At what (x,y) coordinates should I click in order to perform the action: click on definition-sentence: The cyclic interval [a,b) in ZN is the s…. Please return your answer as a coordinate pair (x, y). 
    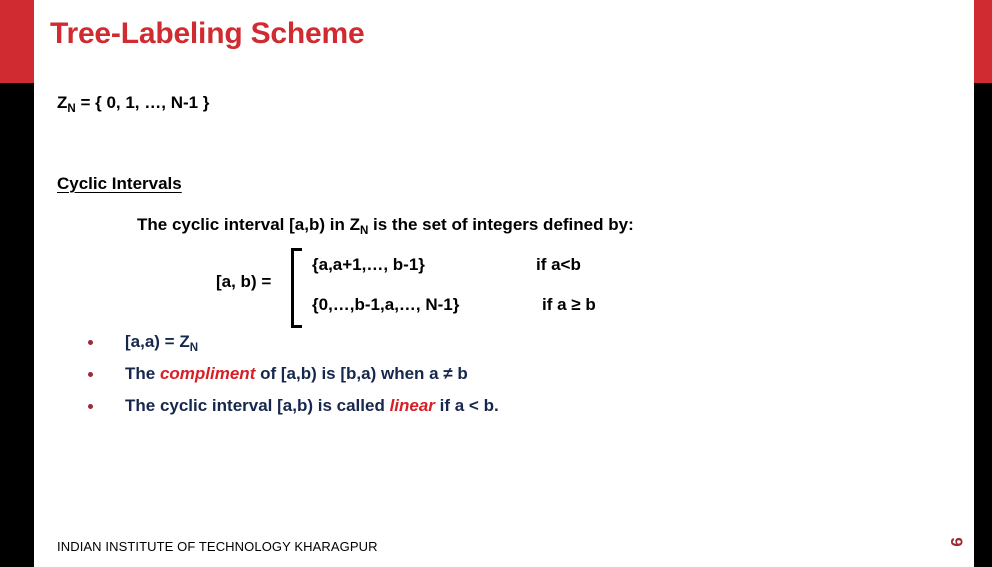
    Looking at the image, I should click on (385, 226).